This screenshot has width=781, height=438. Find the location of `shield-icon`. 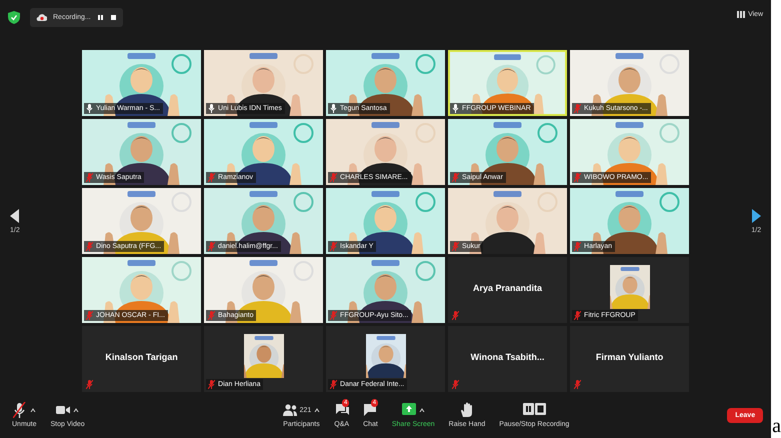

shield-icon is located at coordinates (14, 17).